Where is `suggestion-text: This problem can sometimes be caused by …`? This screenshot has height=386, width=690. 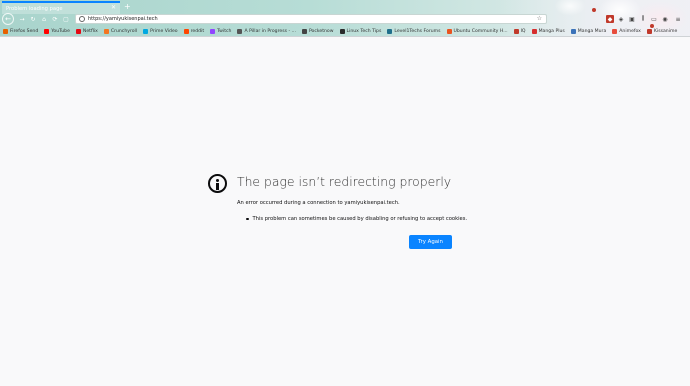
suggestion-text: This problem can sometimes be caused by … is located at coordinates (360, 219).